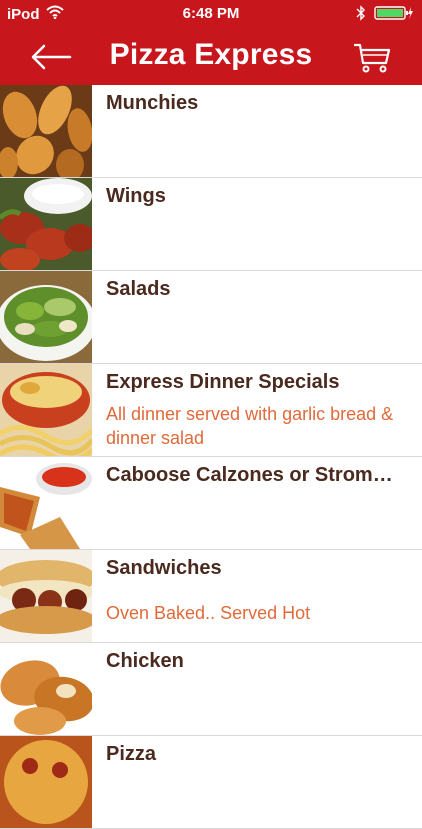 The image size is (422, 829). I want to click on status-bar: iPod 6:48 PM, so click(211, 14).